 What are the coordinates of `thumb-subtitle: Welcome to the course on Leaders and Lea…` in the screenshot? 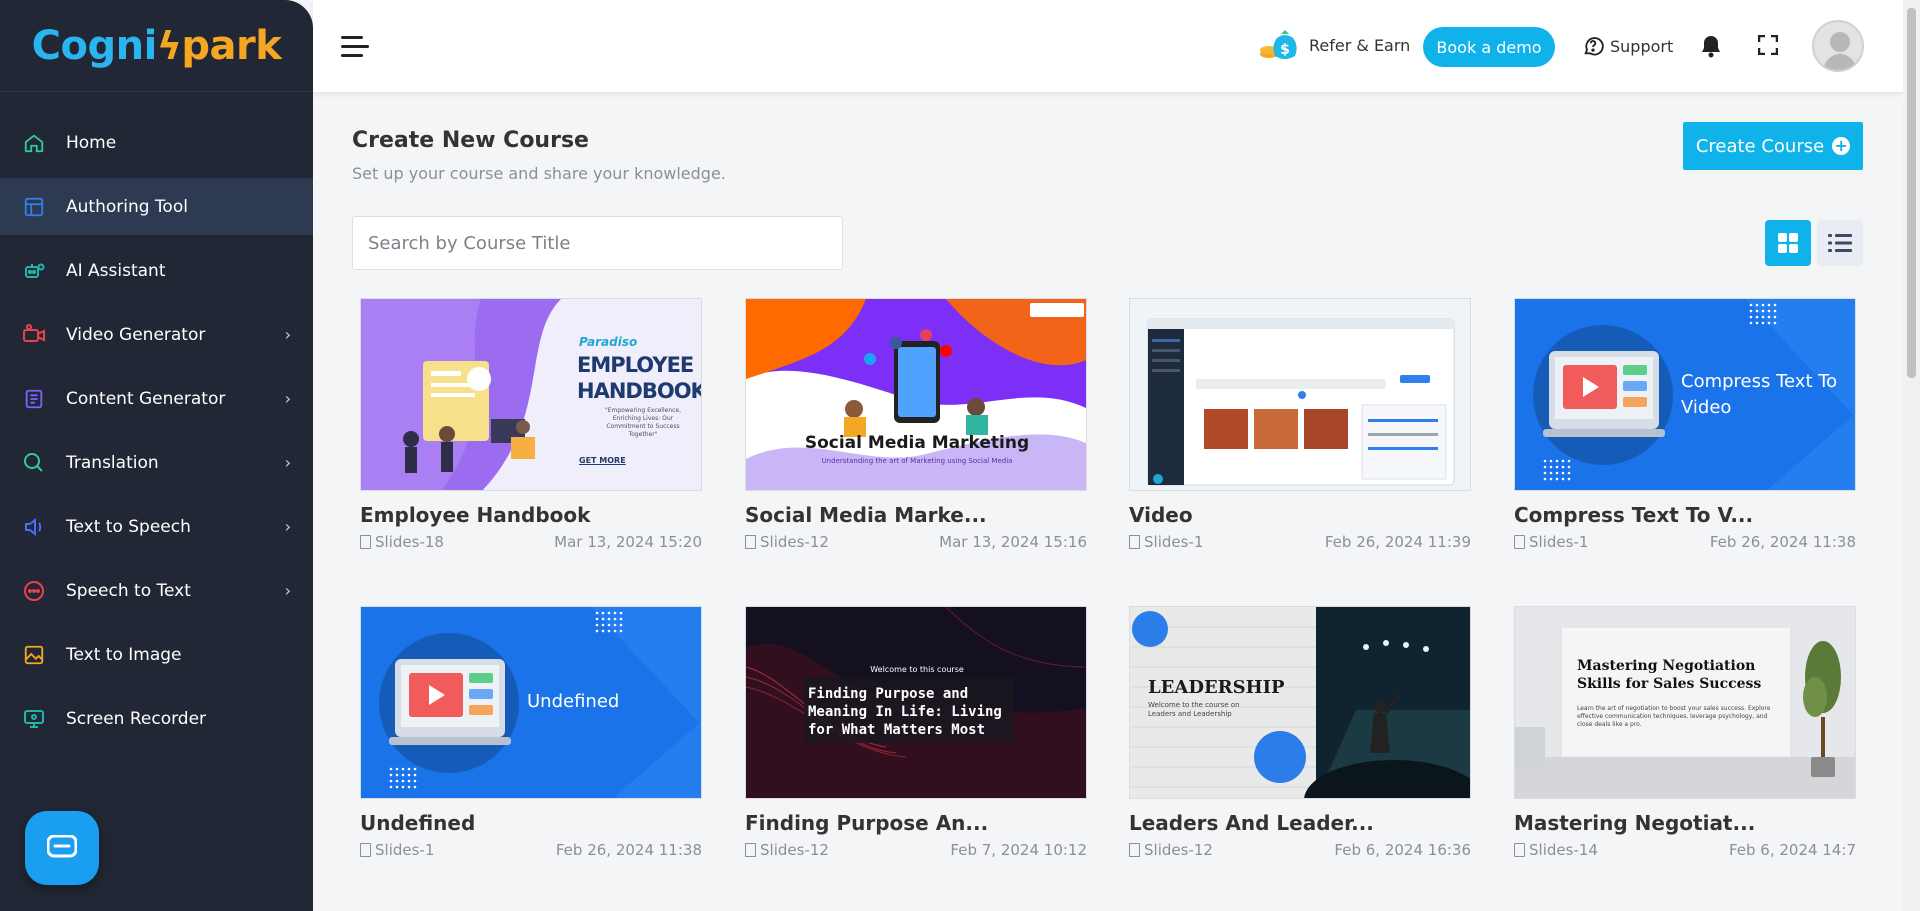 It's located at (1194, 709).